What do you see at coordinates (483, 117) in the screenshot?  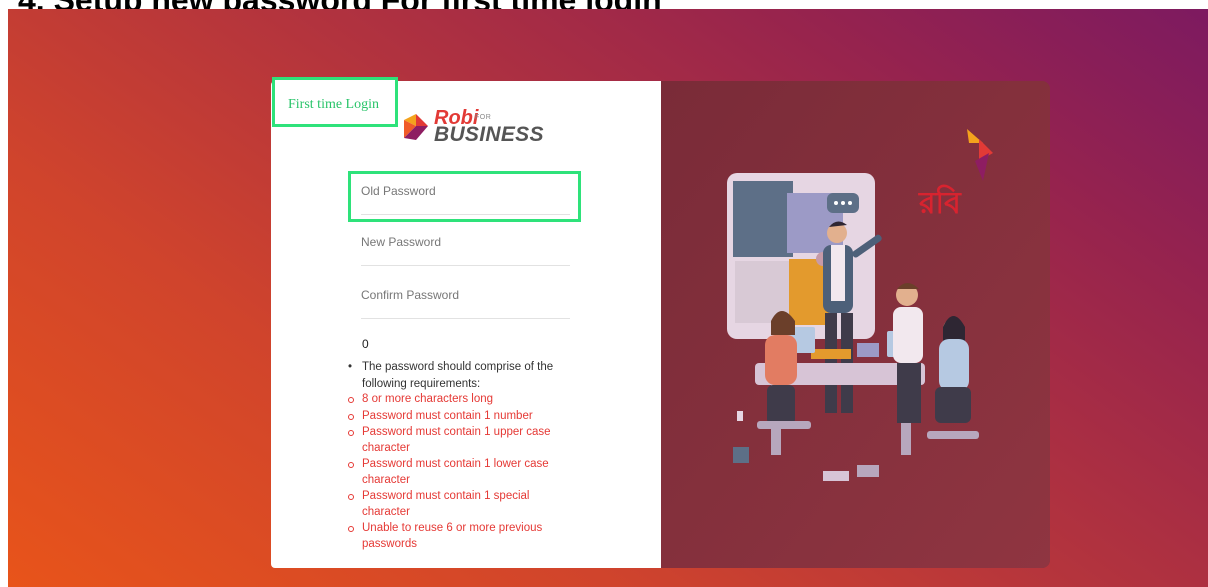 I see `logo-for-text: FOR` at bounding box center [483, 117].